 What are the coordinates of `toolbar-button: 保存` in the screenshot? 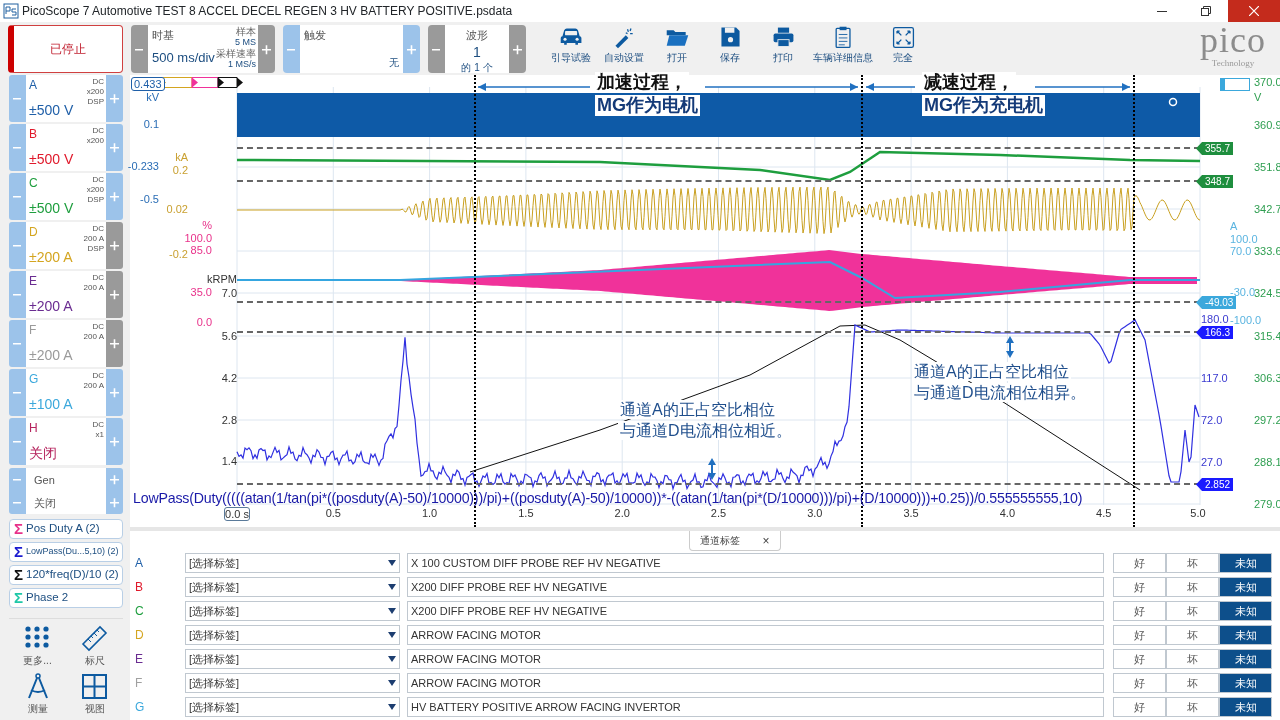 It's located at (730, 45).